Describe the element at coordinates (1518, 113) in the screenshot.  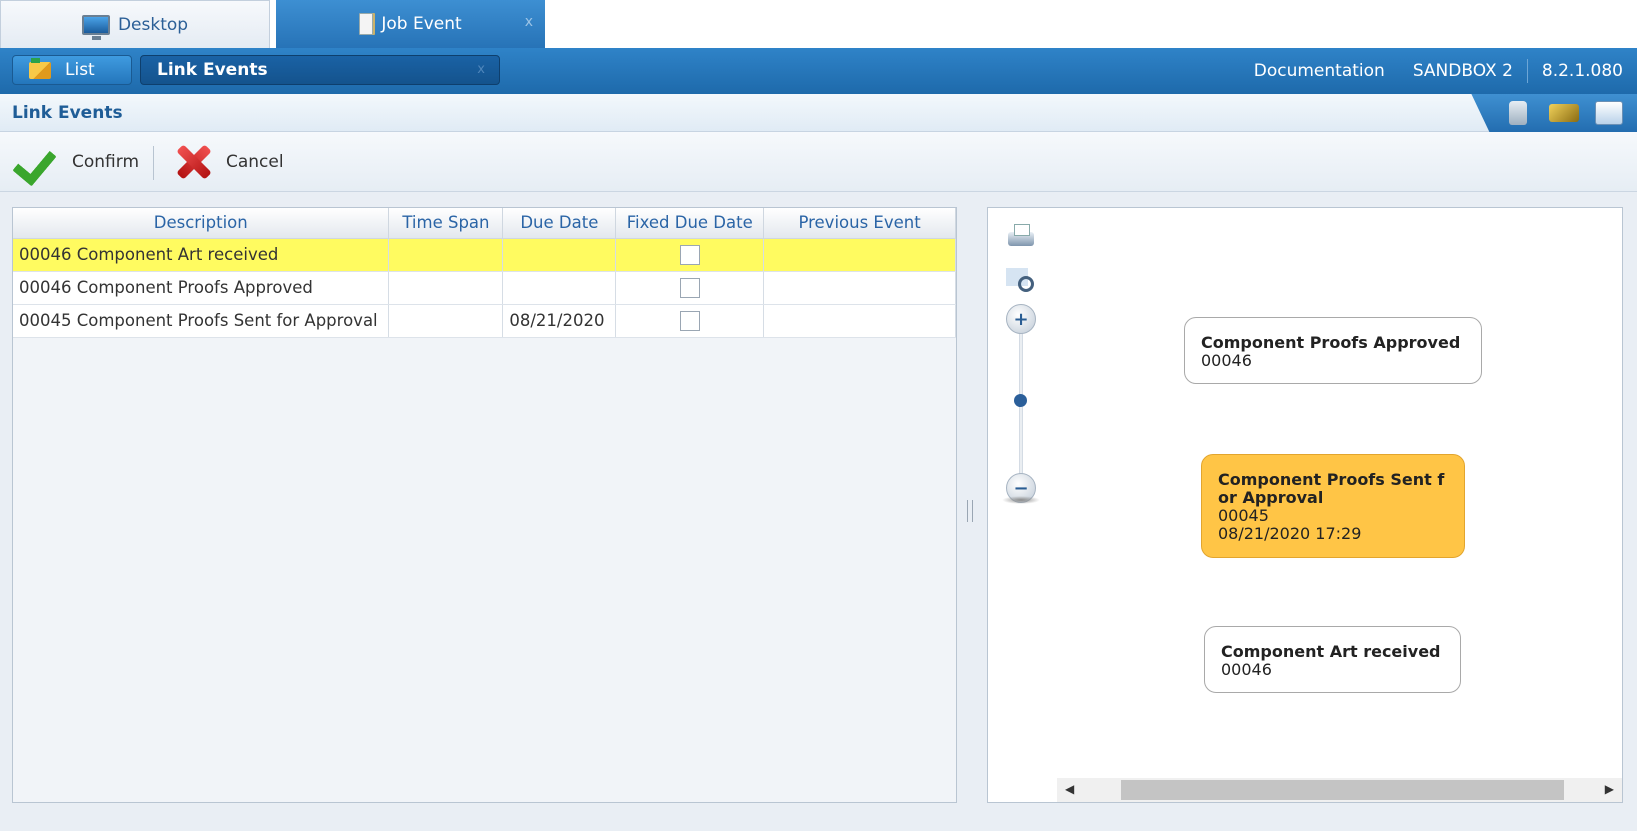
I see `trash-icon` at that location.